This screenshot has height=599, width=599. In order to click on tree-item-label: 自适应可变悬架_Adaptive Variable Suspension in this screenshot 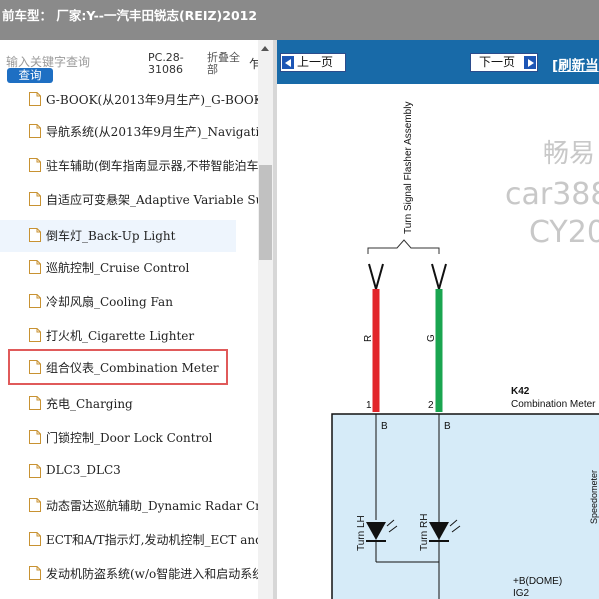, I will do `click(152, 200)`.